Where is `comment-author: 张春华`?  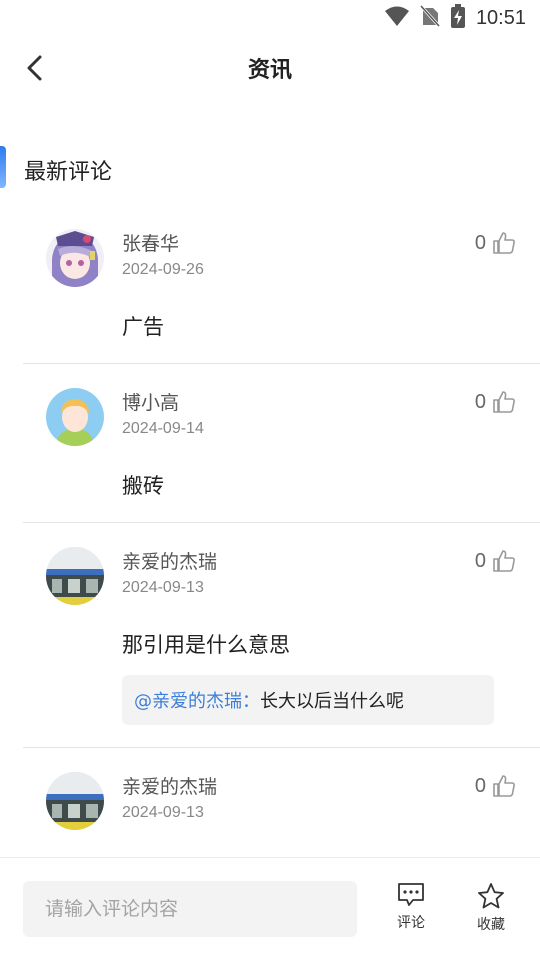
comment-author: 张春华 is located at coordinates (151, 244).